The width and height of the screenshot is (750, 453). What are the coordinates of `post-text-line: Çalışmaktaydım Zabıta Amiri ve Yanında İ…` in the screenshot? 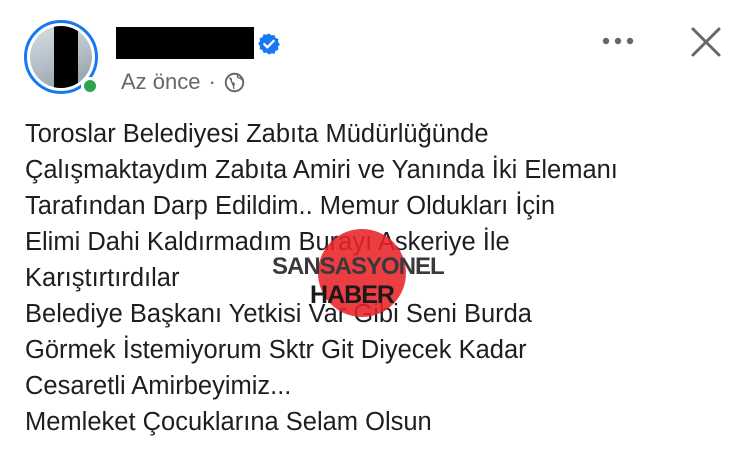 It's located at (321, 170).